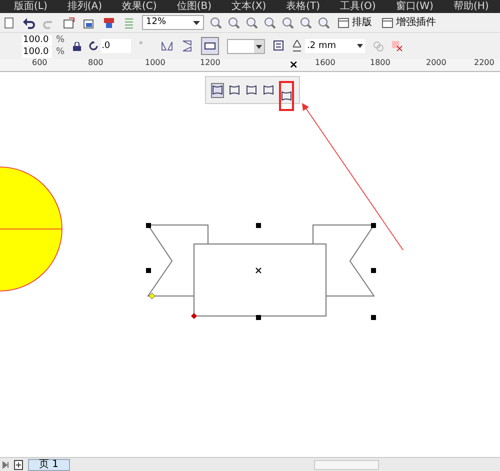  What do you see at coordinates (436, 63) in the screenshot?
I see `ruler-label: 2000` at bounding box center [436, 63].